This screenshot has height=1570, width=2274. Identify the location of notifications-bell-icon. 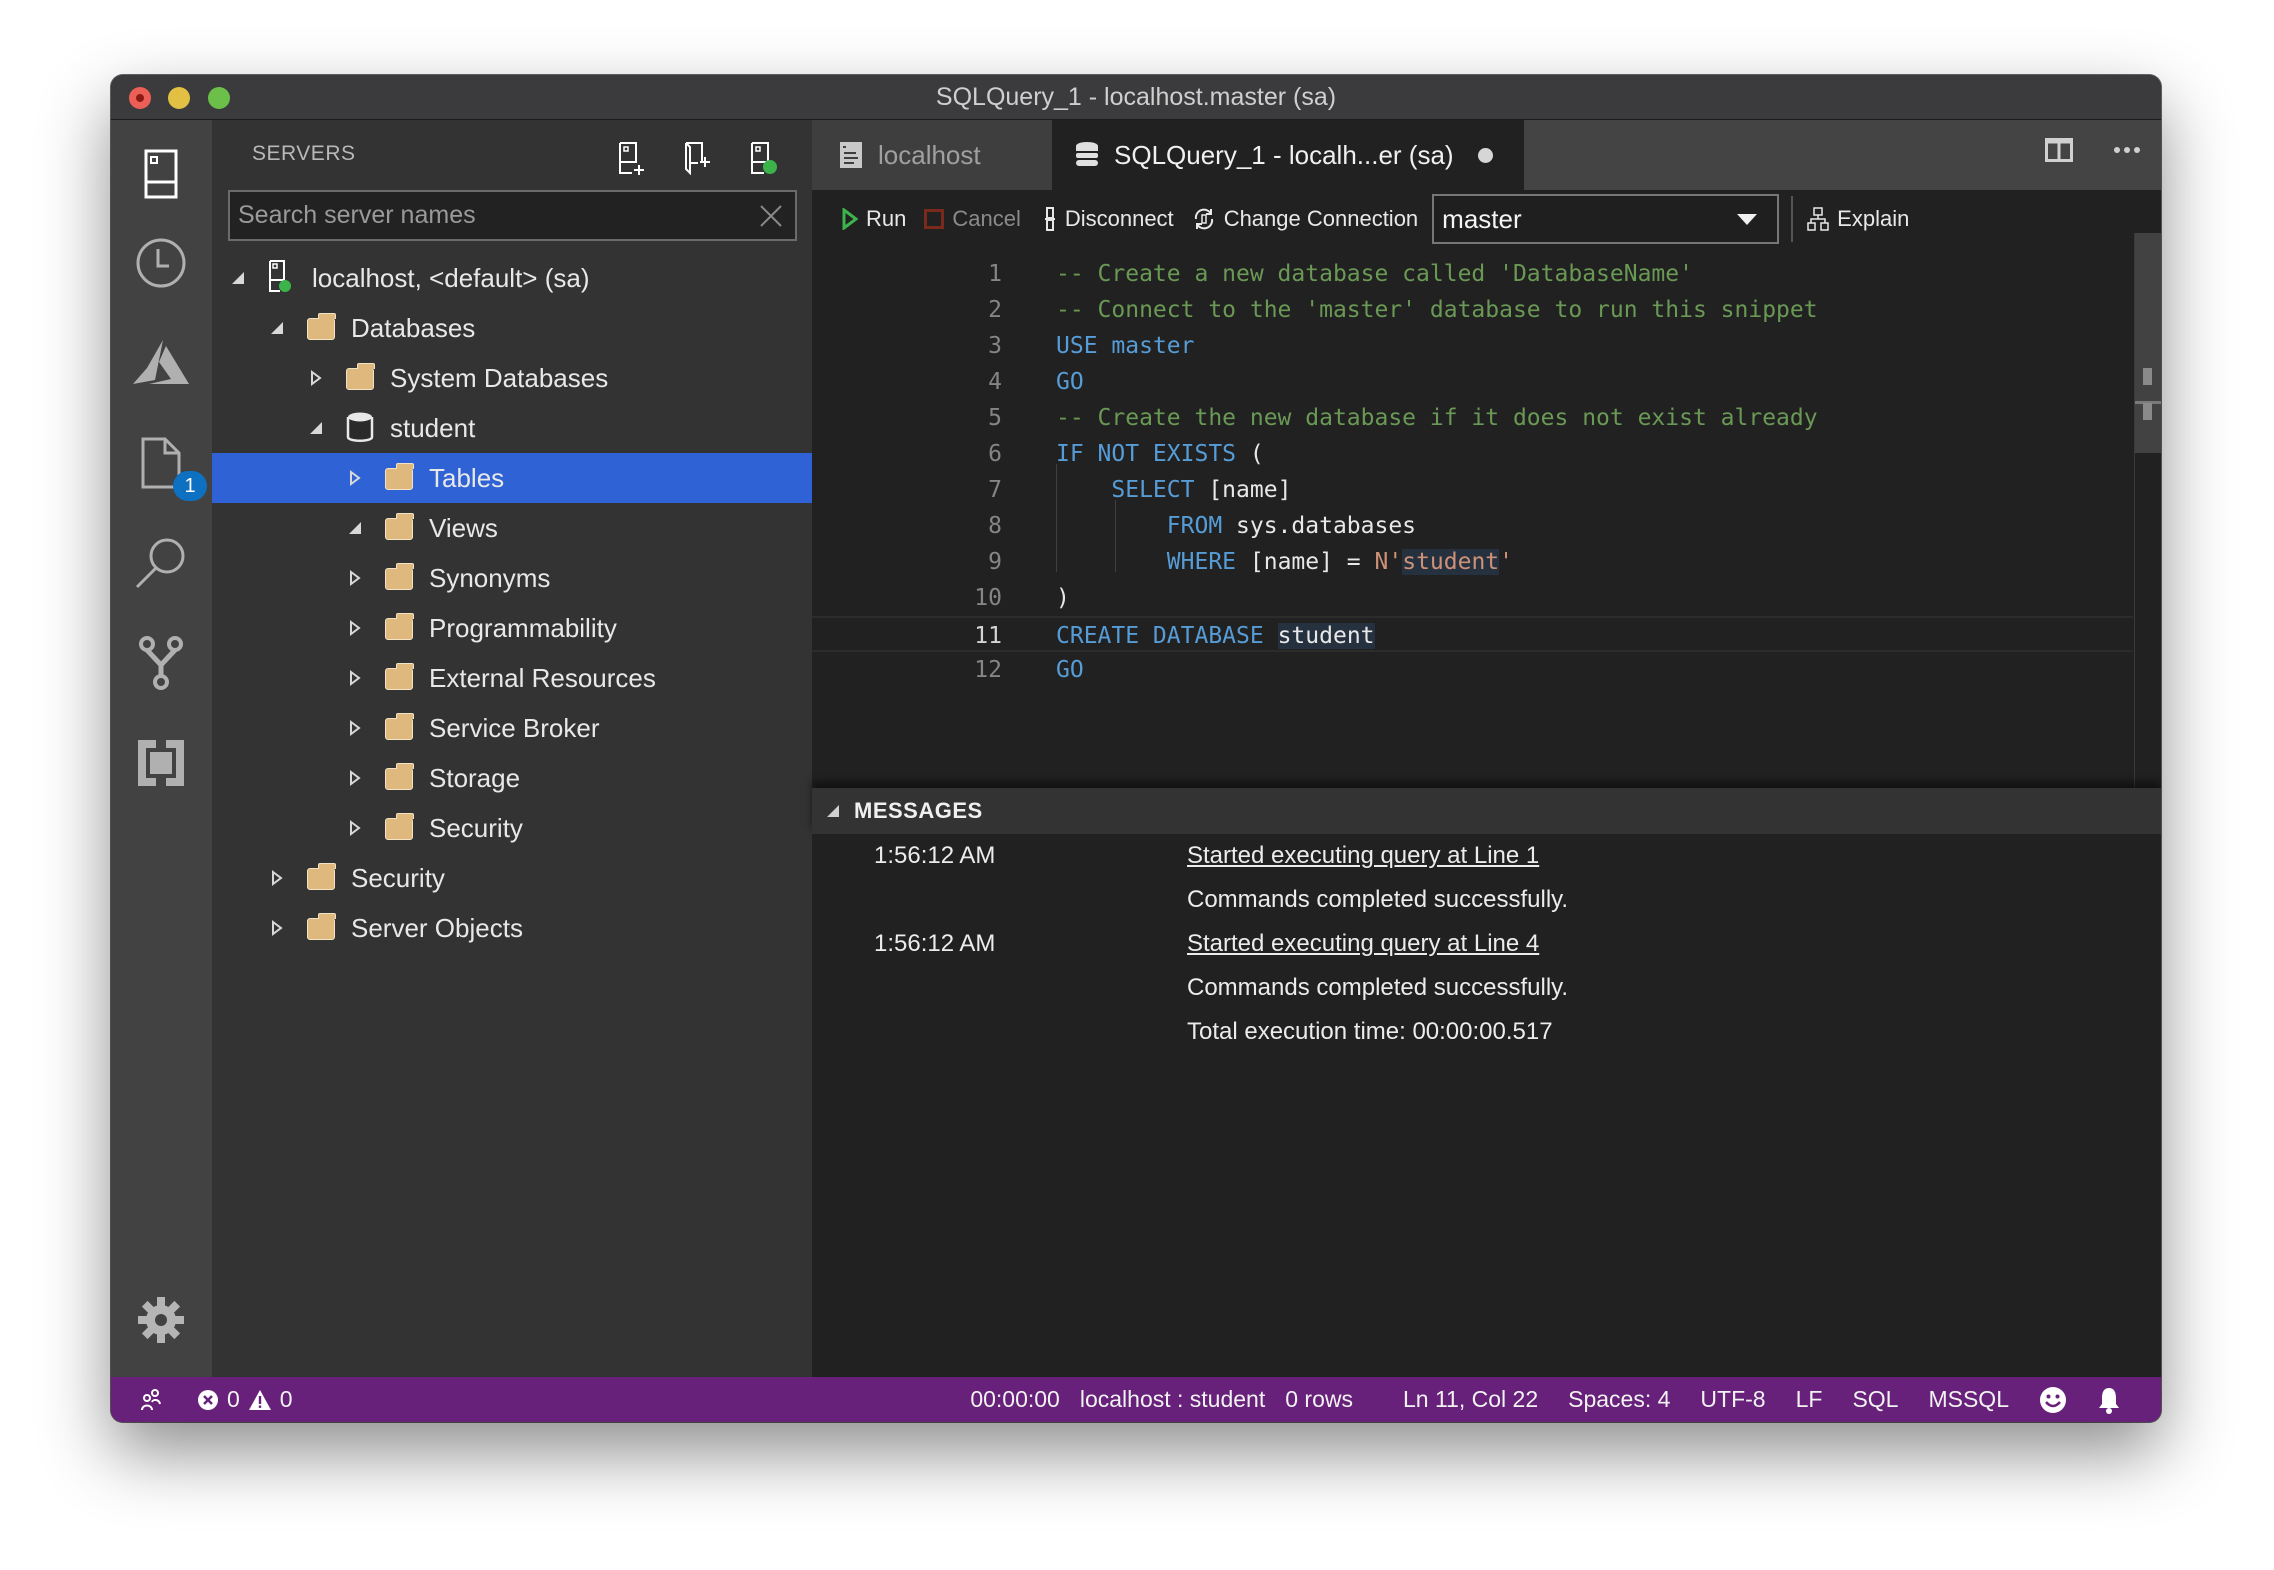
(2109, 1400).